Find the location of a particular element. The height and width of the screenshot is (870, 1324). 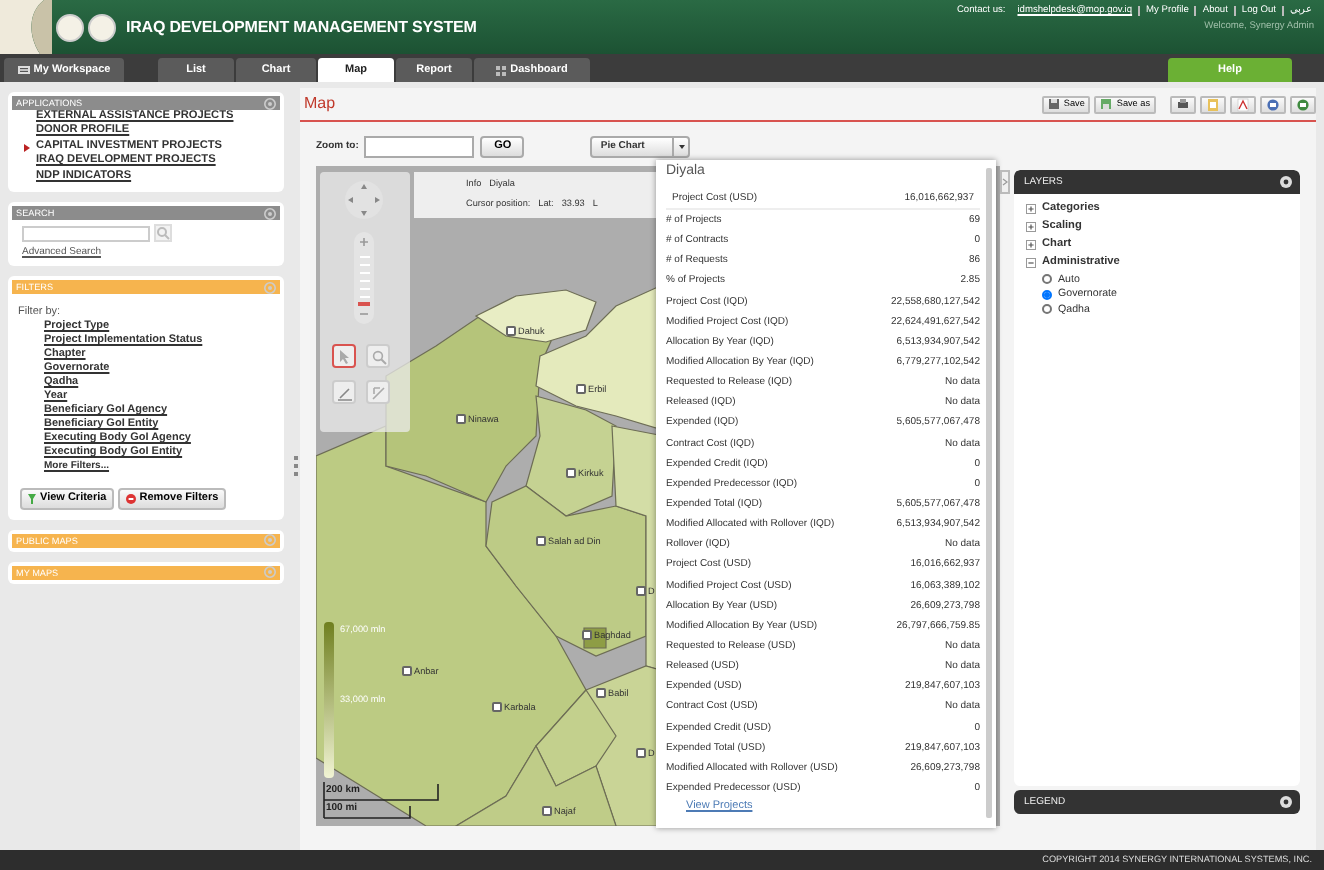

app-title: IRAQ DEVELOPMENT MANAGEMENT SYSTEM is located at coordinates (301, 27).